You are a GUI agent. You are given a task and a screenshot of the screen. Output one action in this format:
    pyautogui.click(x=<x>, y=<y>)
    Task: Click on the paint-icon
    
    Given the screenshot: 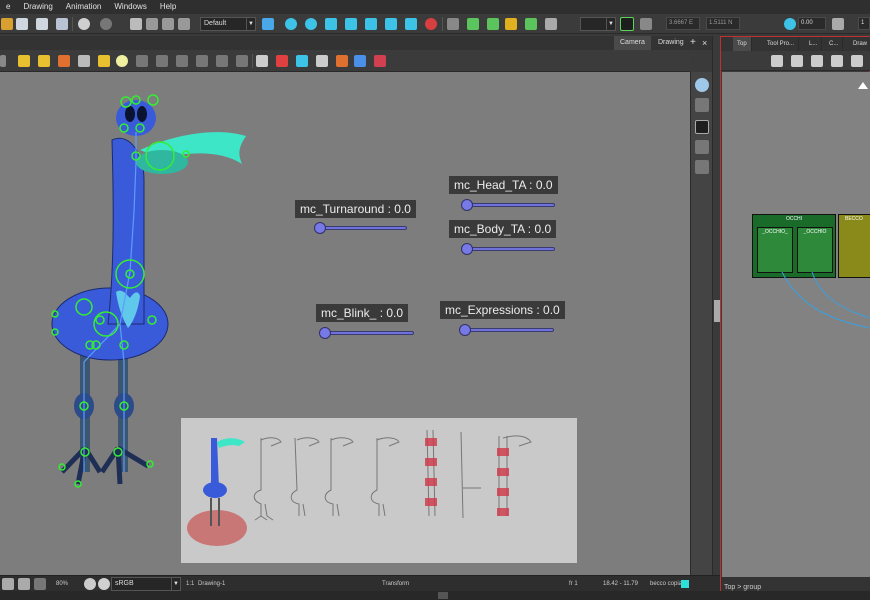 What is the action you would take?
    pyautogui.click(x=162, y=61)
    